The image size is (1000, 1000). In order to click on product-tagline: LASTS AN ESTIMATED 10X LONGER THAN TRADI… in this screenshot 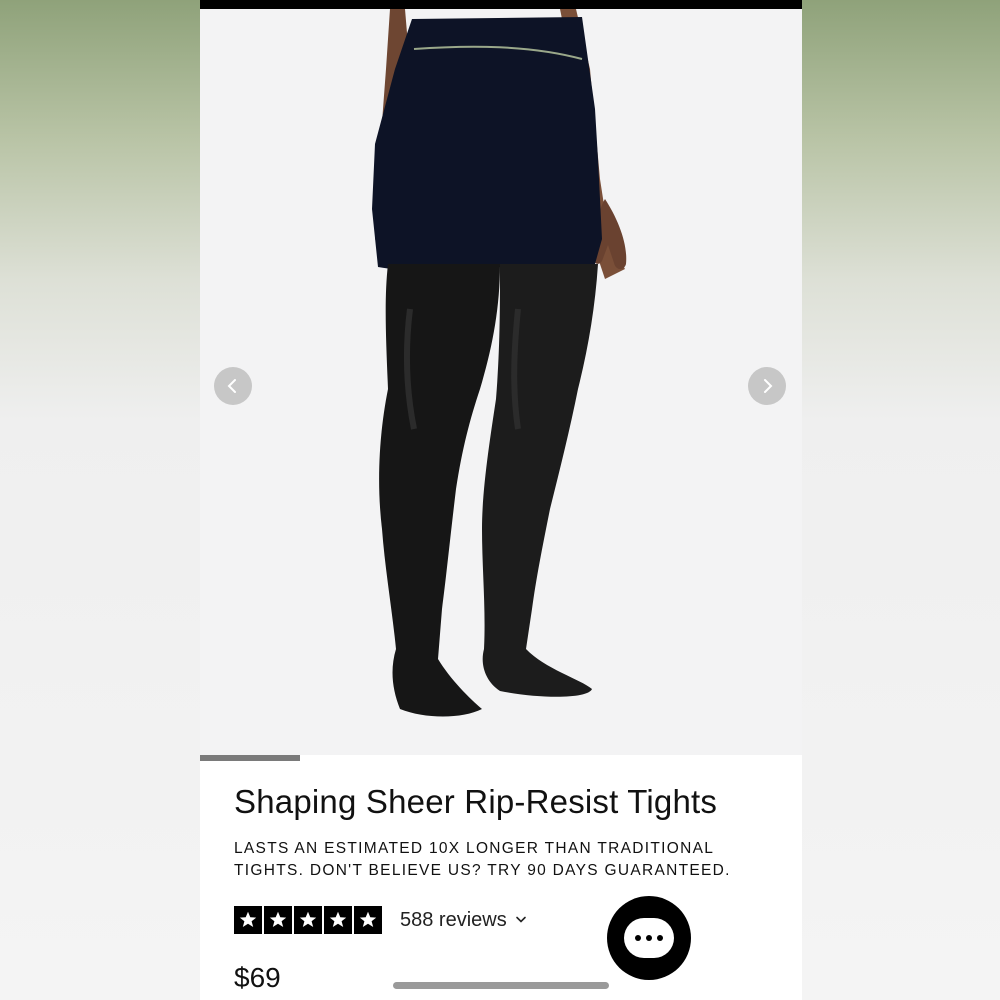, I will do `click(482, 859)`.